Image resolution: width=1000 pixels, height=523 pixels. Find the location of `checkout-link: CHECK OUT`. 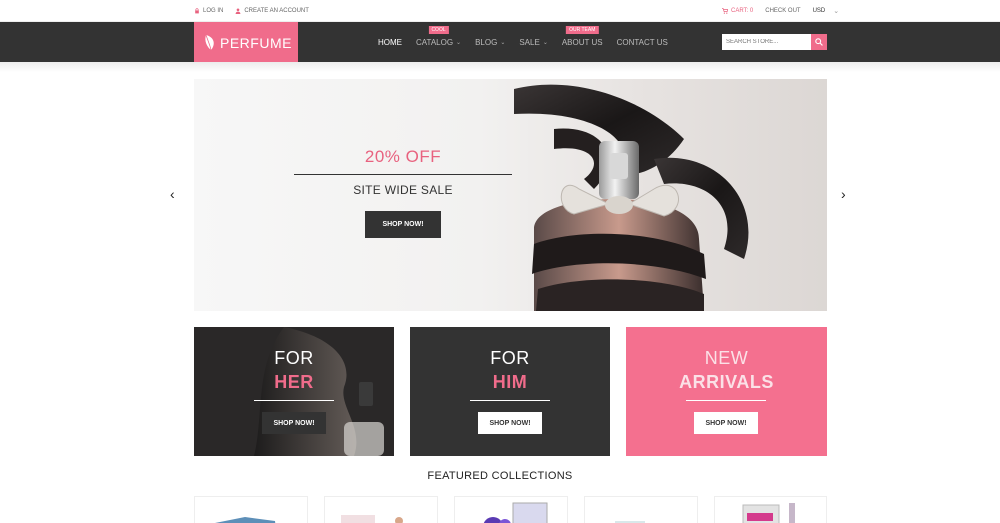

checkout-link: CHECK OUT is located at coordinates (782, 11).